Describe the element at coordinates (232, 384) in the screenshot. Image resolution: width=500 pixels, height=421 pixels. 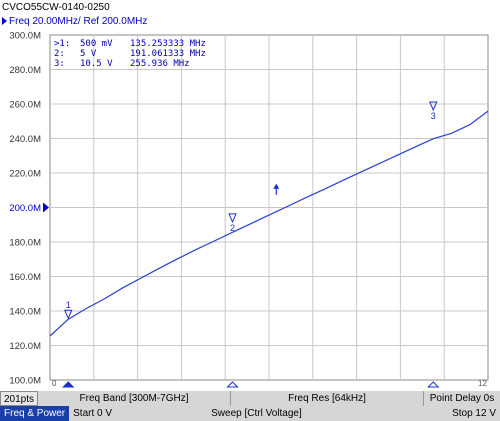
I see `marker-position-2-icon` at that location.